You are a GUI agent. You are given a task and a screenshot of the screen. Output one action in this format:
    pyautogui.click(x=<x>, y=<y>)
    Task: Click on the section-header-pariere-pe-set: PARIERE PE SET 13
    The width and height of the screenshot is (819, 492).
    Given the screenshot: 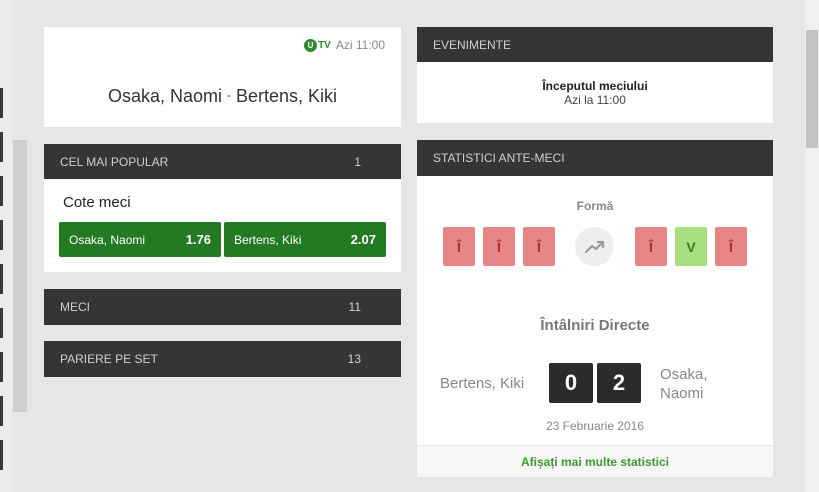 What is the action you would take?
    pyautogui.click(x=222, y=359)
    